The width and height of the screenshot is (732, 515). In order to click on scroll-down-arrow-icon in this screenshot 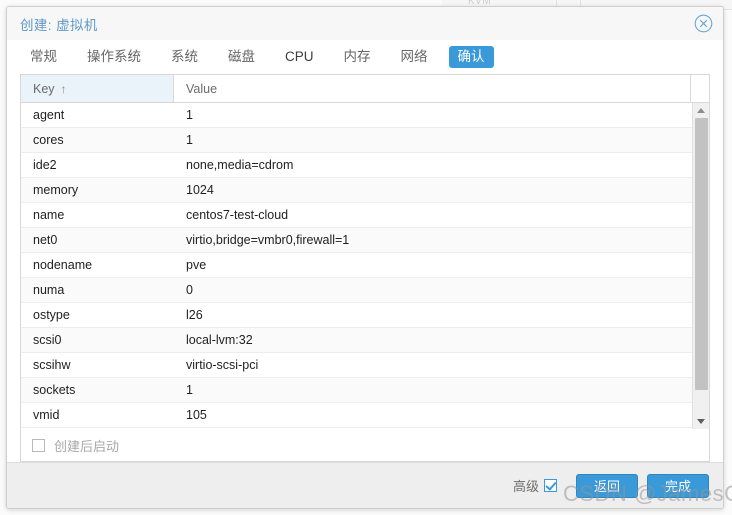, I will do `click(701, 421)`.